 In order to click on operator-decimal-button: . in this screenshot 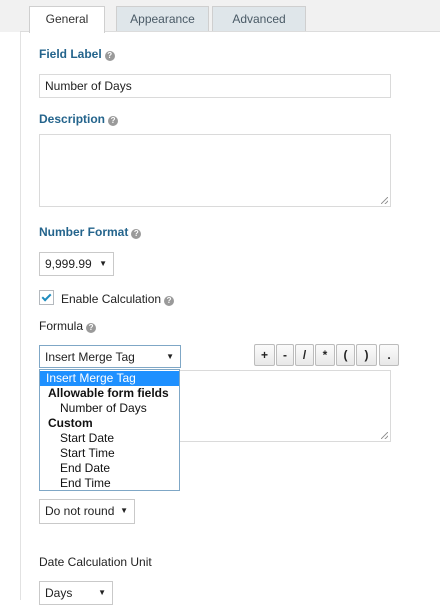, I will do `click(389, 355)`.